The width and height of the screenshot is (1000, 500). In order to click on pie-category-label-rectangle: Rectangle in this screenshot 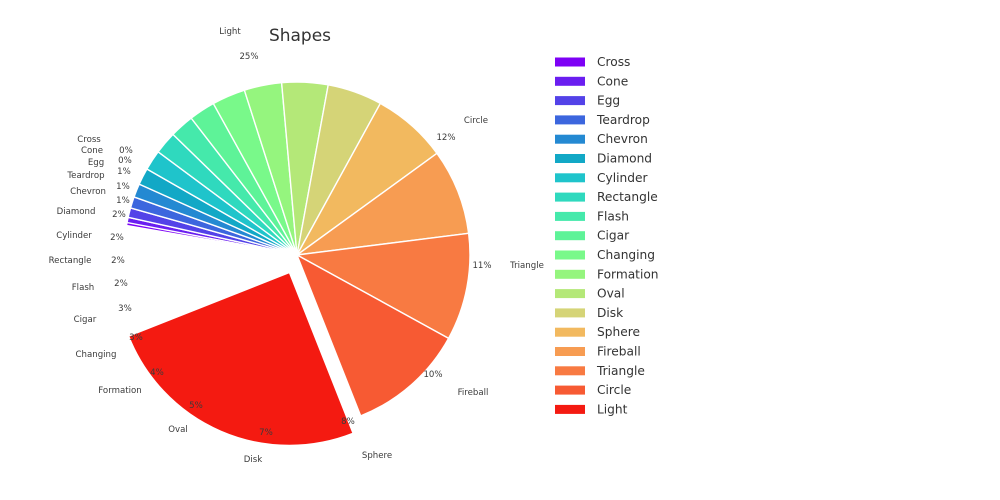, I will do `click(70, 261)`.